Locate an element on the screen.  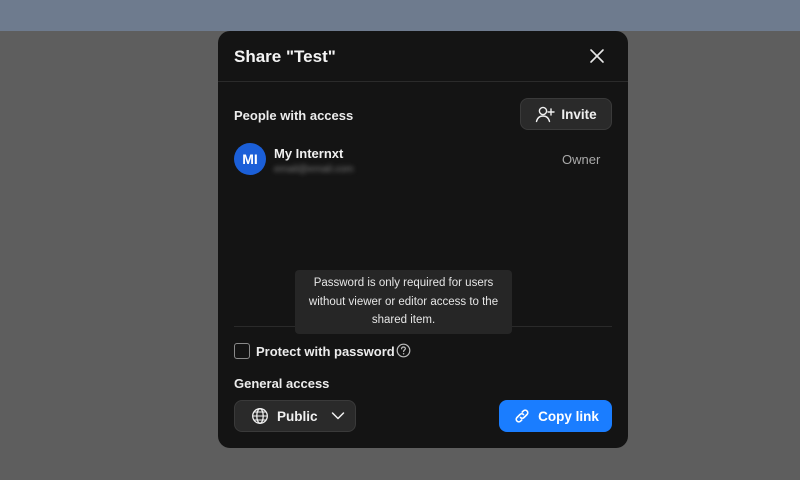
user-email: email@email.com is located at coordinates (314, 169).